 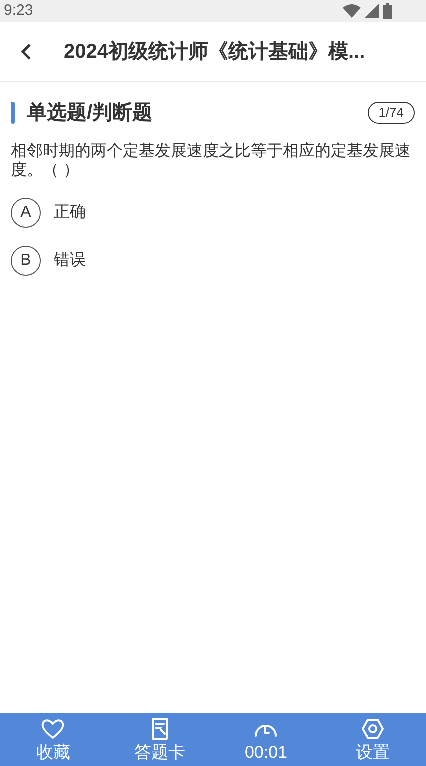 I want to click on accent-bar, so click(x=13, y=113).